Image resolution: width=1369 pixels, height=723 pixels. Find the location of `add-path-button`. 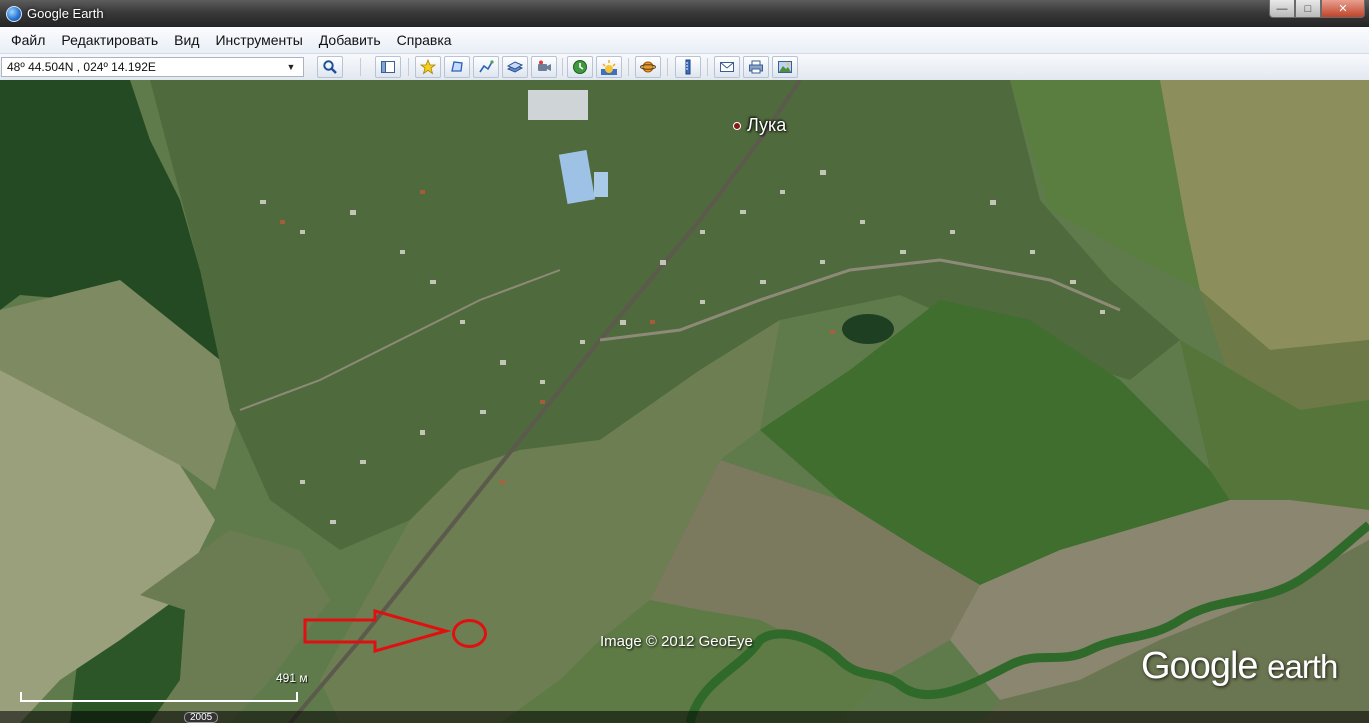

add-path-button is located at coordinates (486, 67).